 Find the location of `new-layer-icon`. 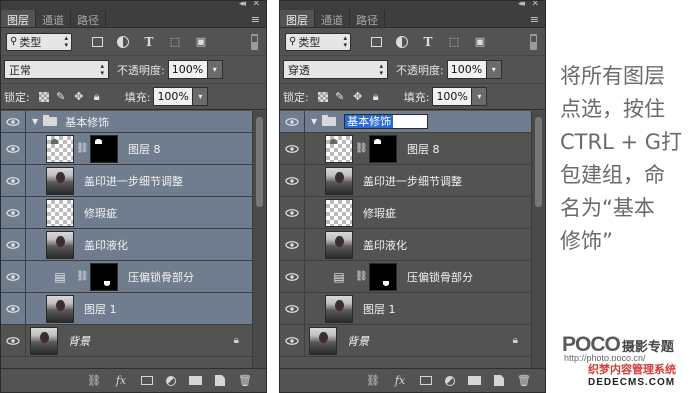

new-layer-icon is located at coordinates (499, 380).